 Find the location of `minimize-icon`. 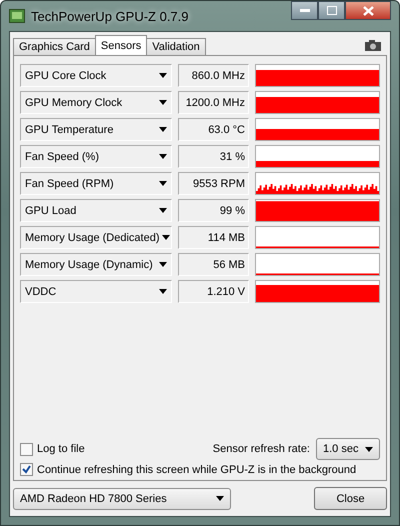

minimize-icon is located at coordinates (305, 10).